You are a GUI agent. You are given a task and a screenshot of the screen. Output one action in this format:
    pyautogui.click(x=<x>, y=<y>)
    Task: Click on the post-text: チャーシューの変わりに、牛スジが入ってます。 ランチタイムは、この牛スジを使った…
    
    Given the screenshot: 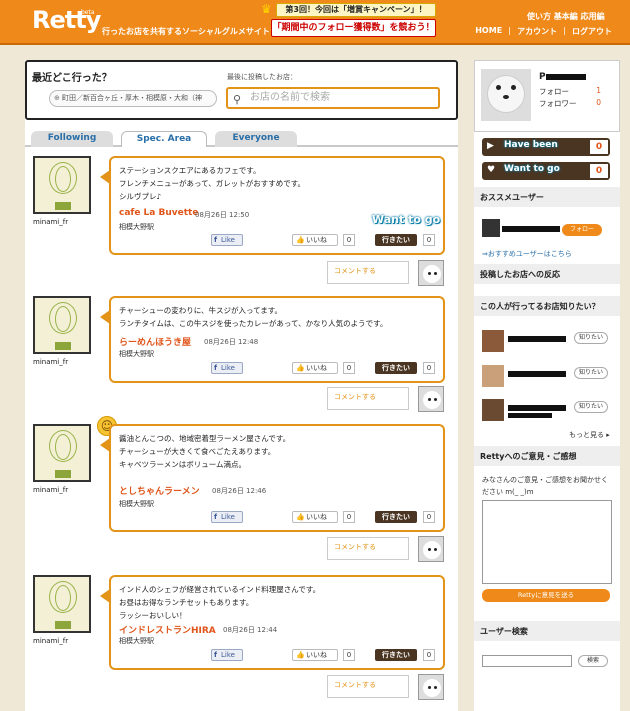 What is the action you would take?
    pyautogui.click(x=253, y=317)
    